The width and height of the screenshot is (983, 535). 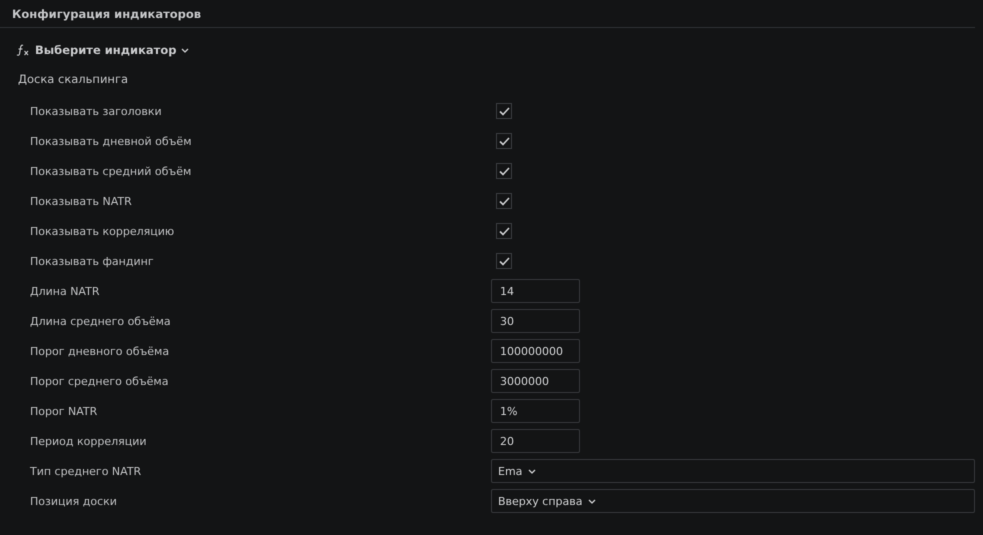 What do you see at coordinates (107, 13) in the screenshot?
I see `panel-title: Конфигурация индикаторов` at bounding box center [107, 13].